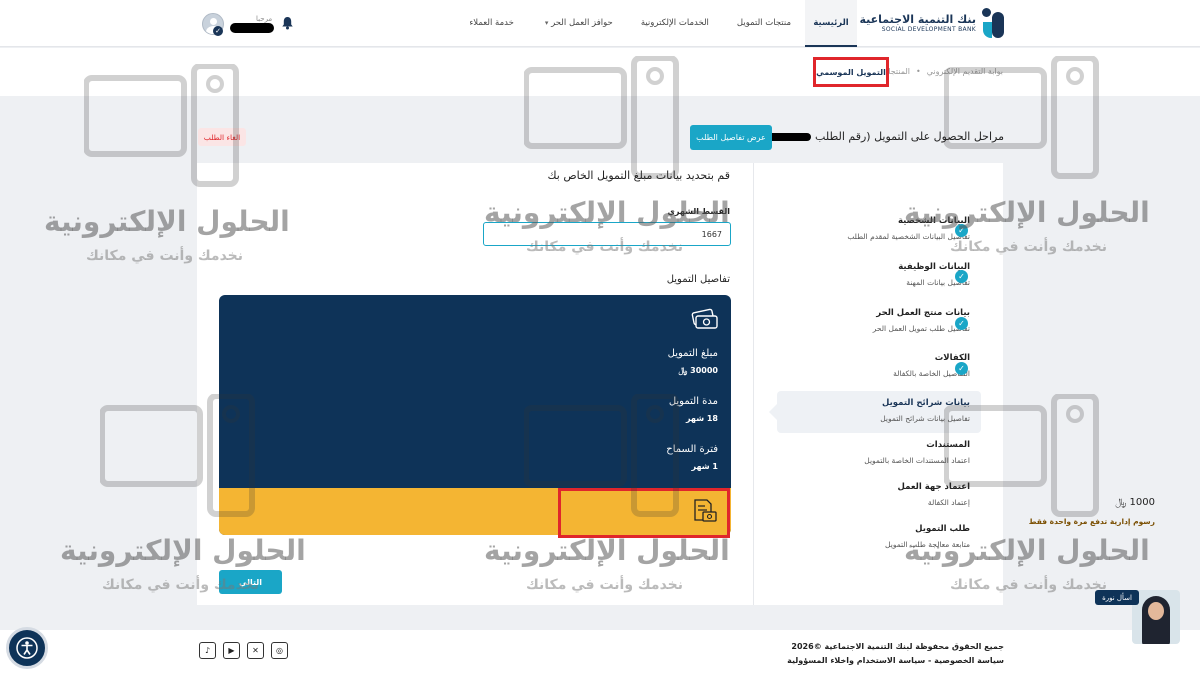 The height and width of the screenshot is (675, 1200). What do you see at coordinates (753, 384) in the screenshot?
I see `card-divider` at bounding box center [753, 384].